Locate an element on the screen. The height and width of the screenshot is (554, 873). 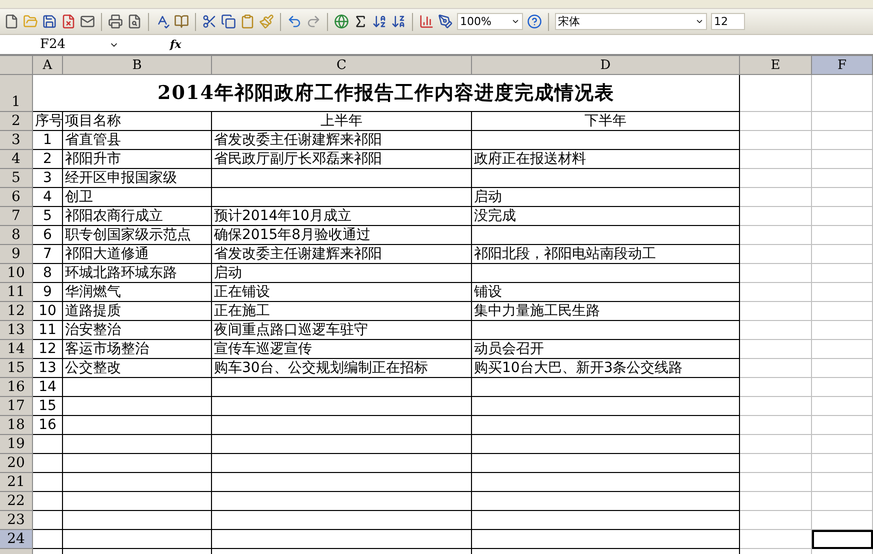
row-header: 4 is located at coordinates (16, 159).